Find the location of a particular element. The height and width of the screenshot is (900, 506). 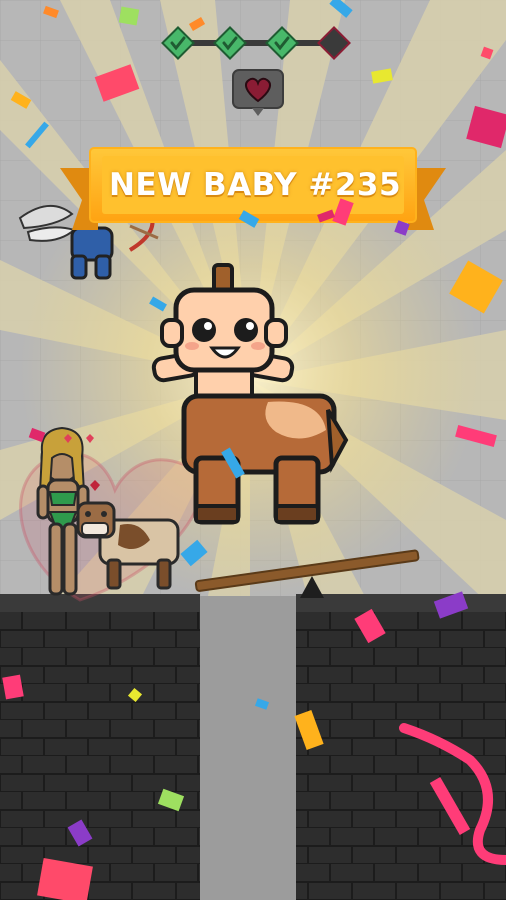

left-tower-top is located at coordinates (100, 603).